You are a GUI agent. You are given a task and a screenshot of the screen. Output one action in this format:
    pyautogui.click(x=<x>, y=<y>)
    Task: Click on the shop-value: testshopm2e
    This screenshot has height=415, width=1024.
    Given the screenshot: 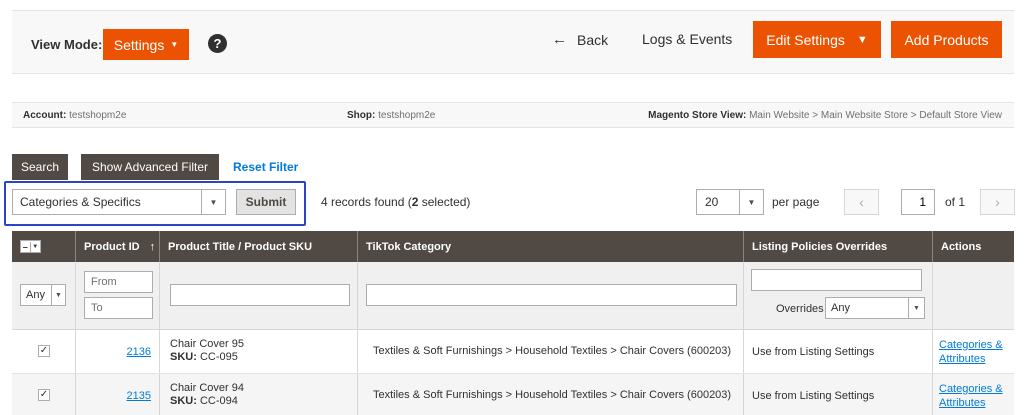 What is the action you would take?
    pyautogui.click(x=407, y=115)
    